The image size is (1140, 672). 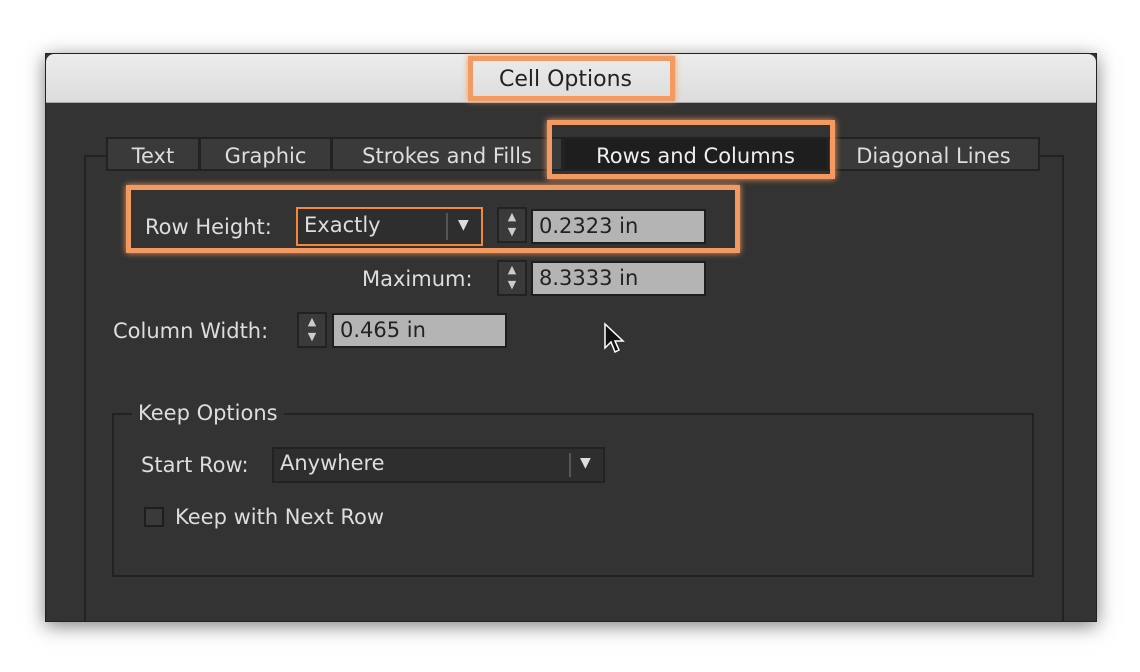 What do you see at coordinates (342, 225) in the screenshot?
I see `row-height-mode-value: Exactly` at bounding box center [342, 225].